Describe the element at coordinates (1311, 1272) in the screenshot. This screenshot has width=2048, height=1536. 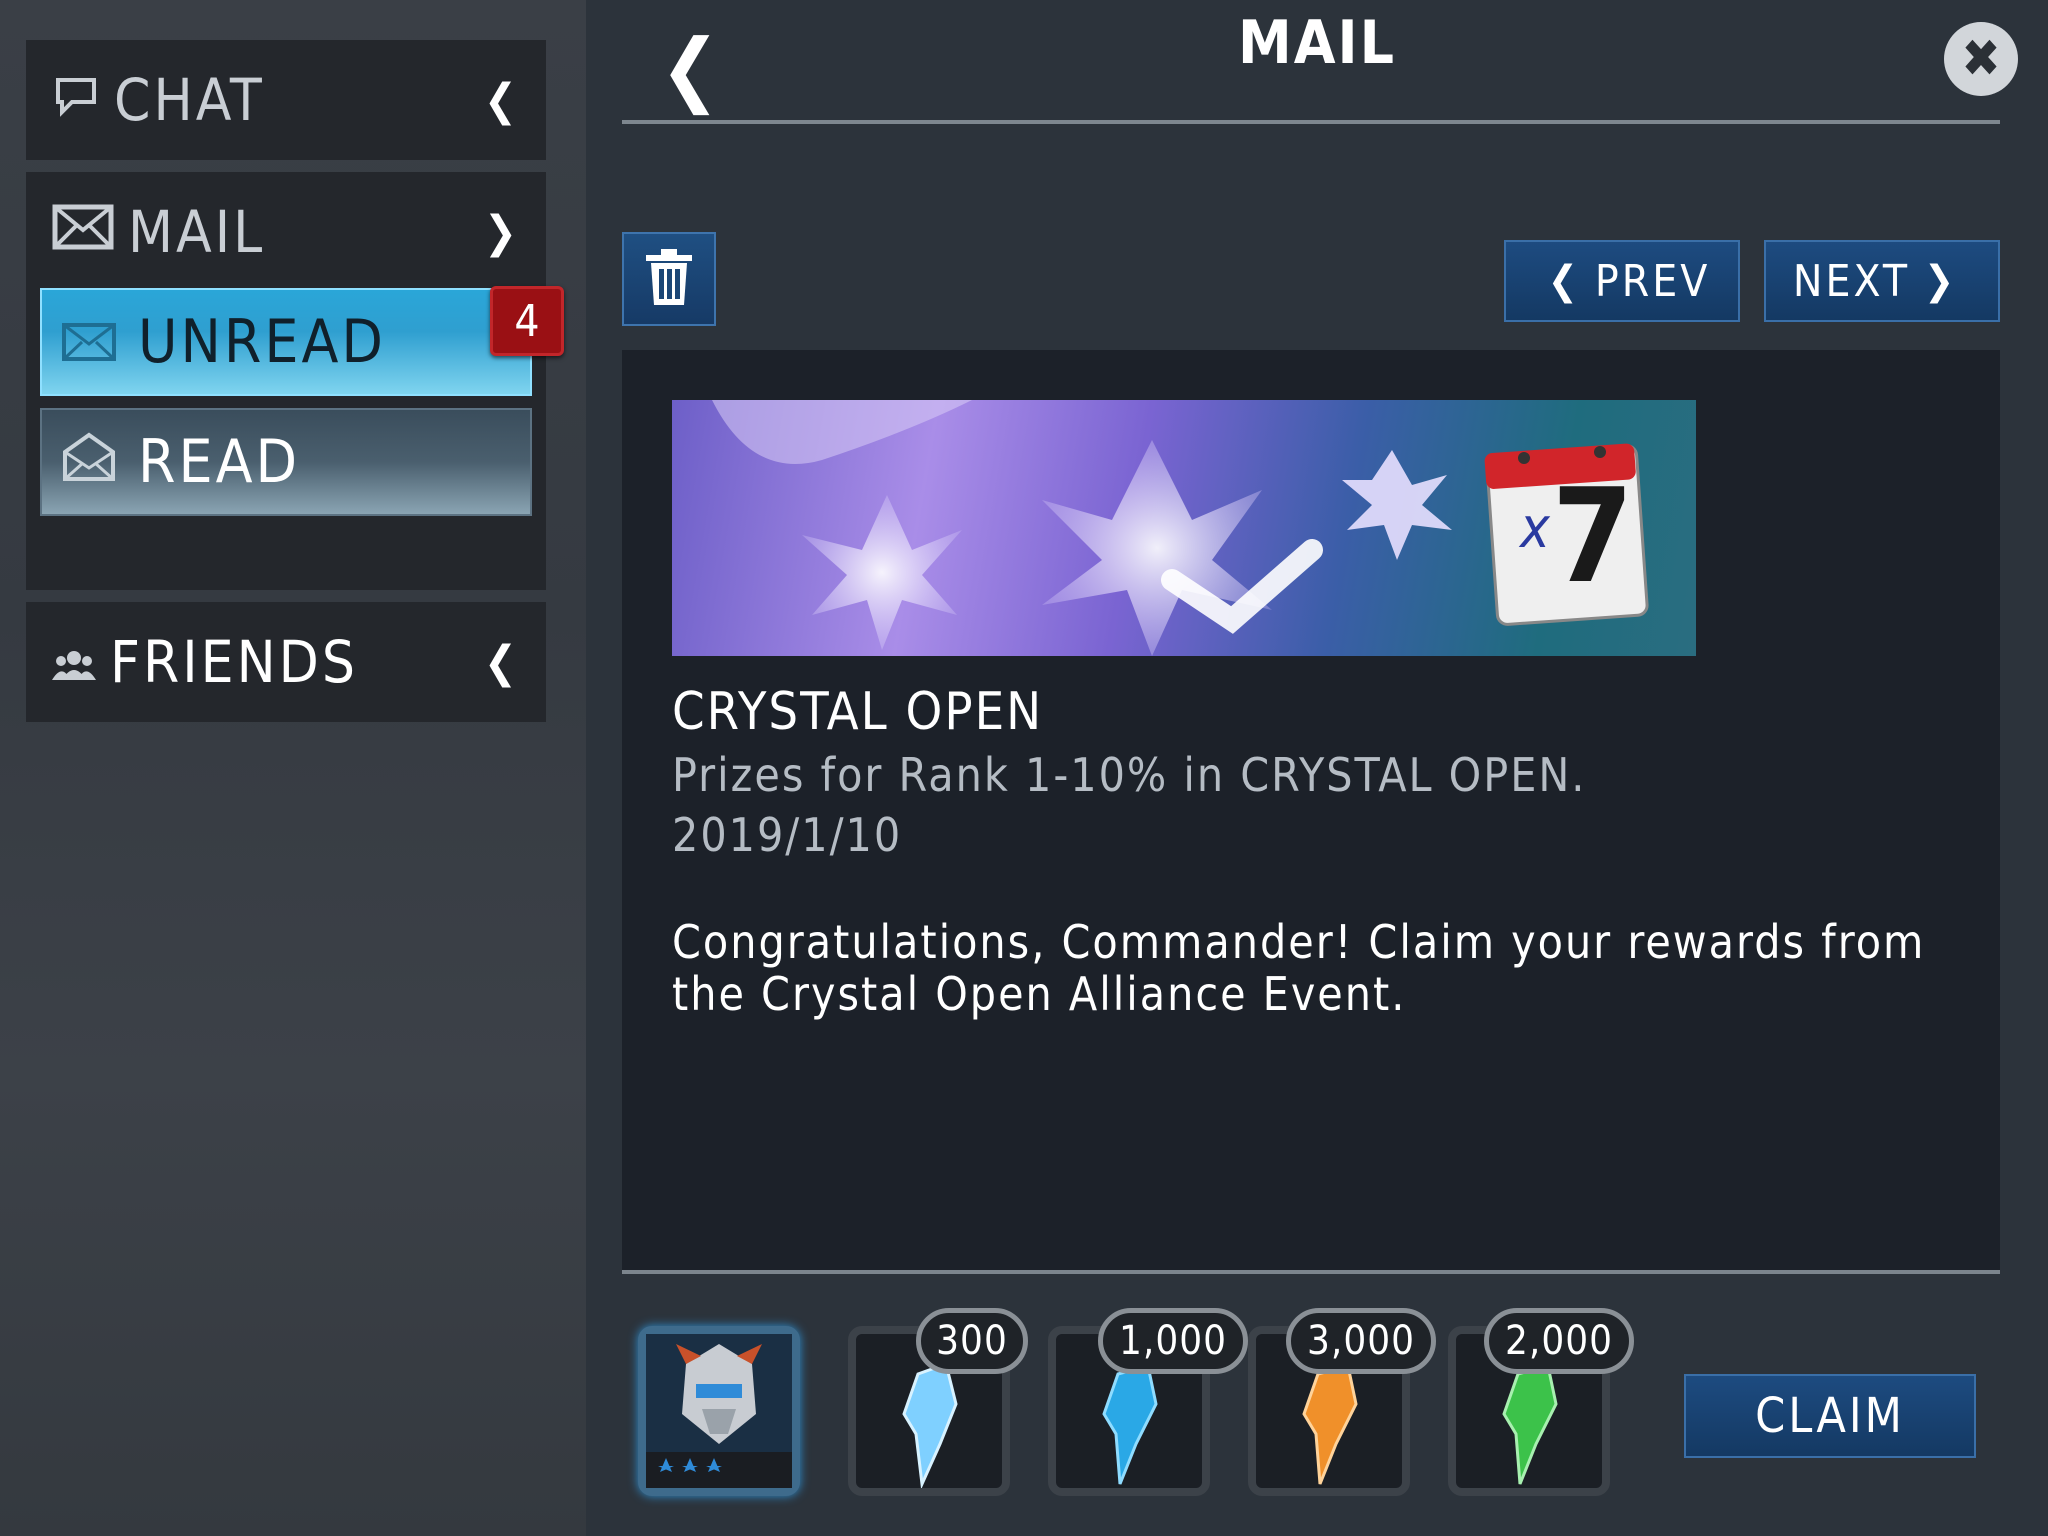
I see `rewards-divider` at that location.